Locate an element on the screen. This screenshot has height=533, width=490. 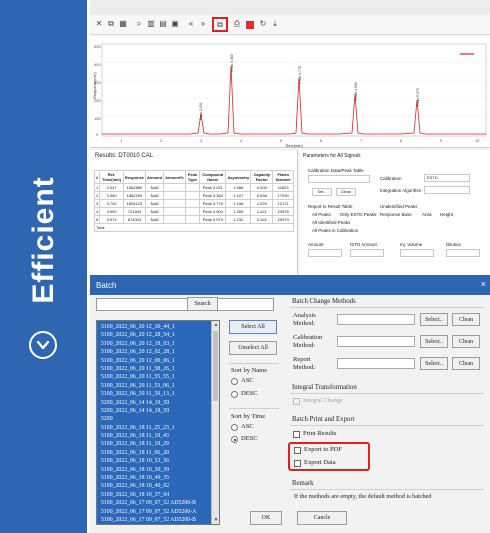
calibration-clean-button: Clean is located at coordinates (466, 341).